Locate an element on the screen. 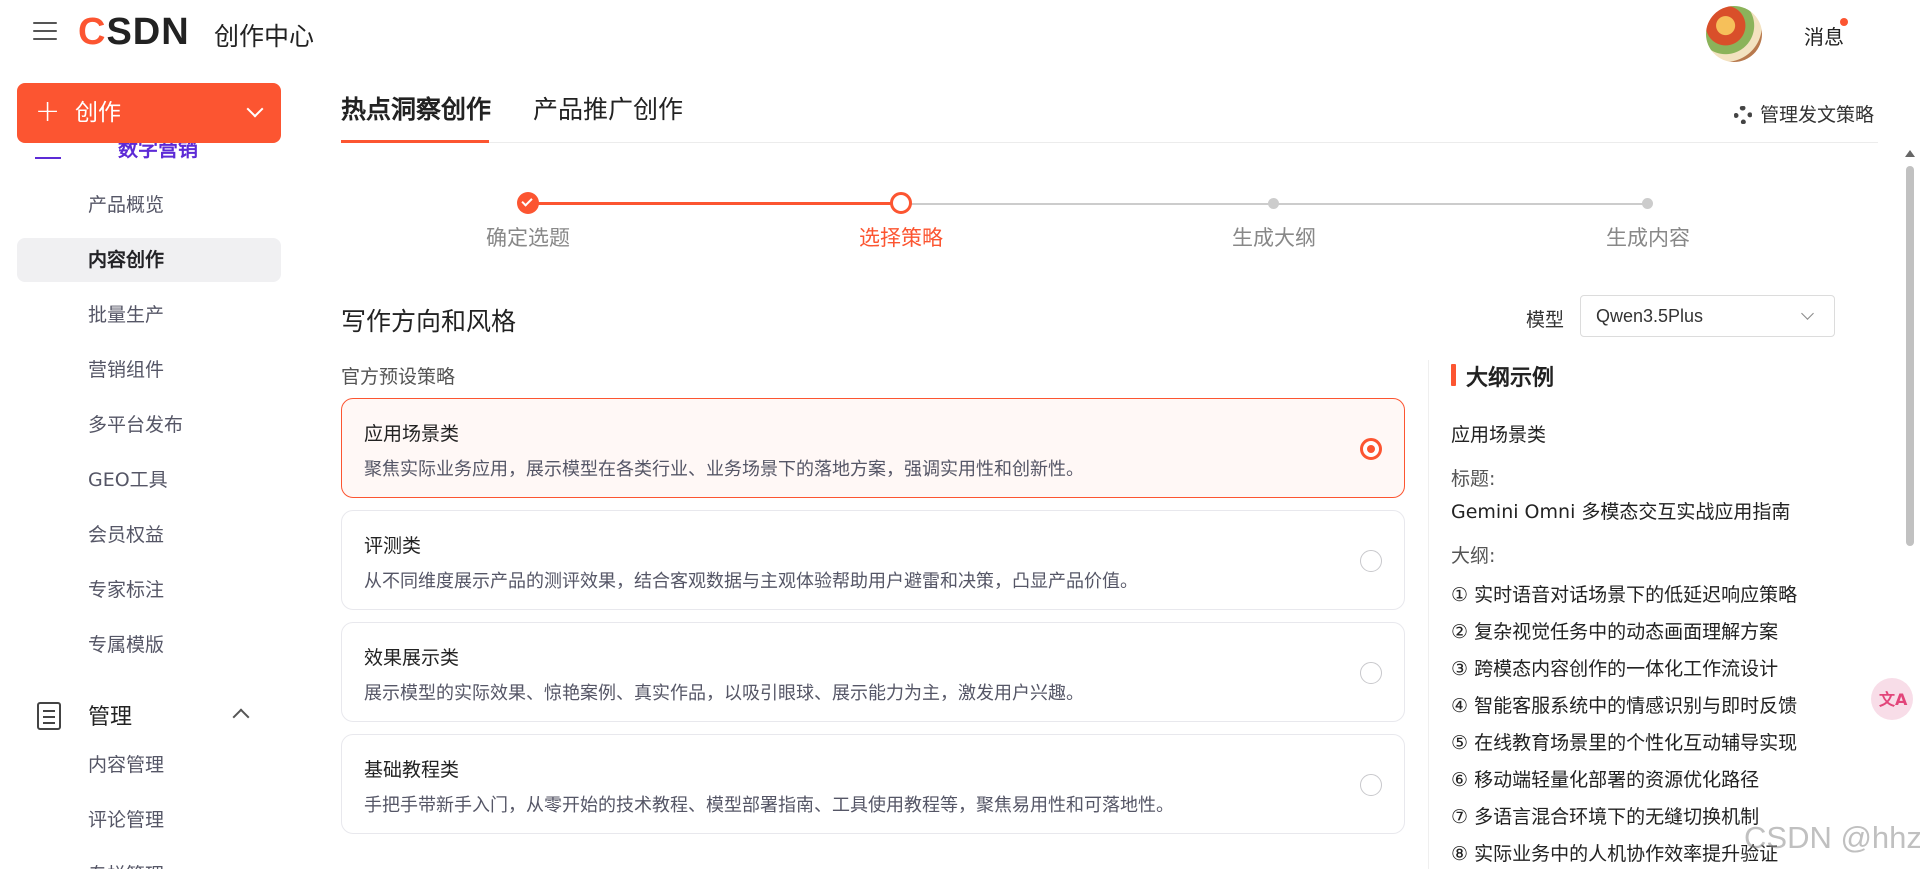 This screenshot has width=1920, height=869. outline-item: ⑥ 移动端轻量化部署的资源优化路径 is located at coordinates (1605, 780).